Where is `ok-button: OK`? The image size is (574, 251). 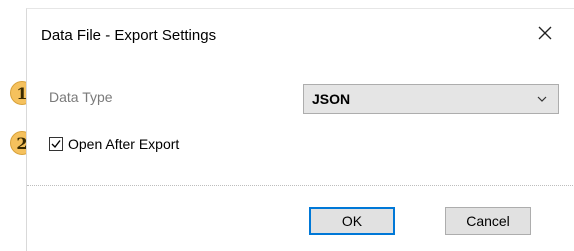 ok-button: OK is located at coordinates (352, 221).